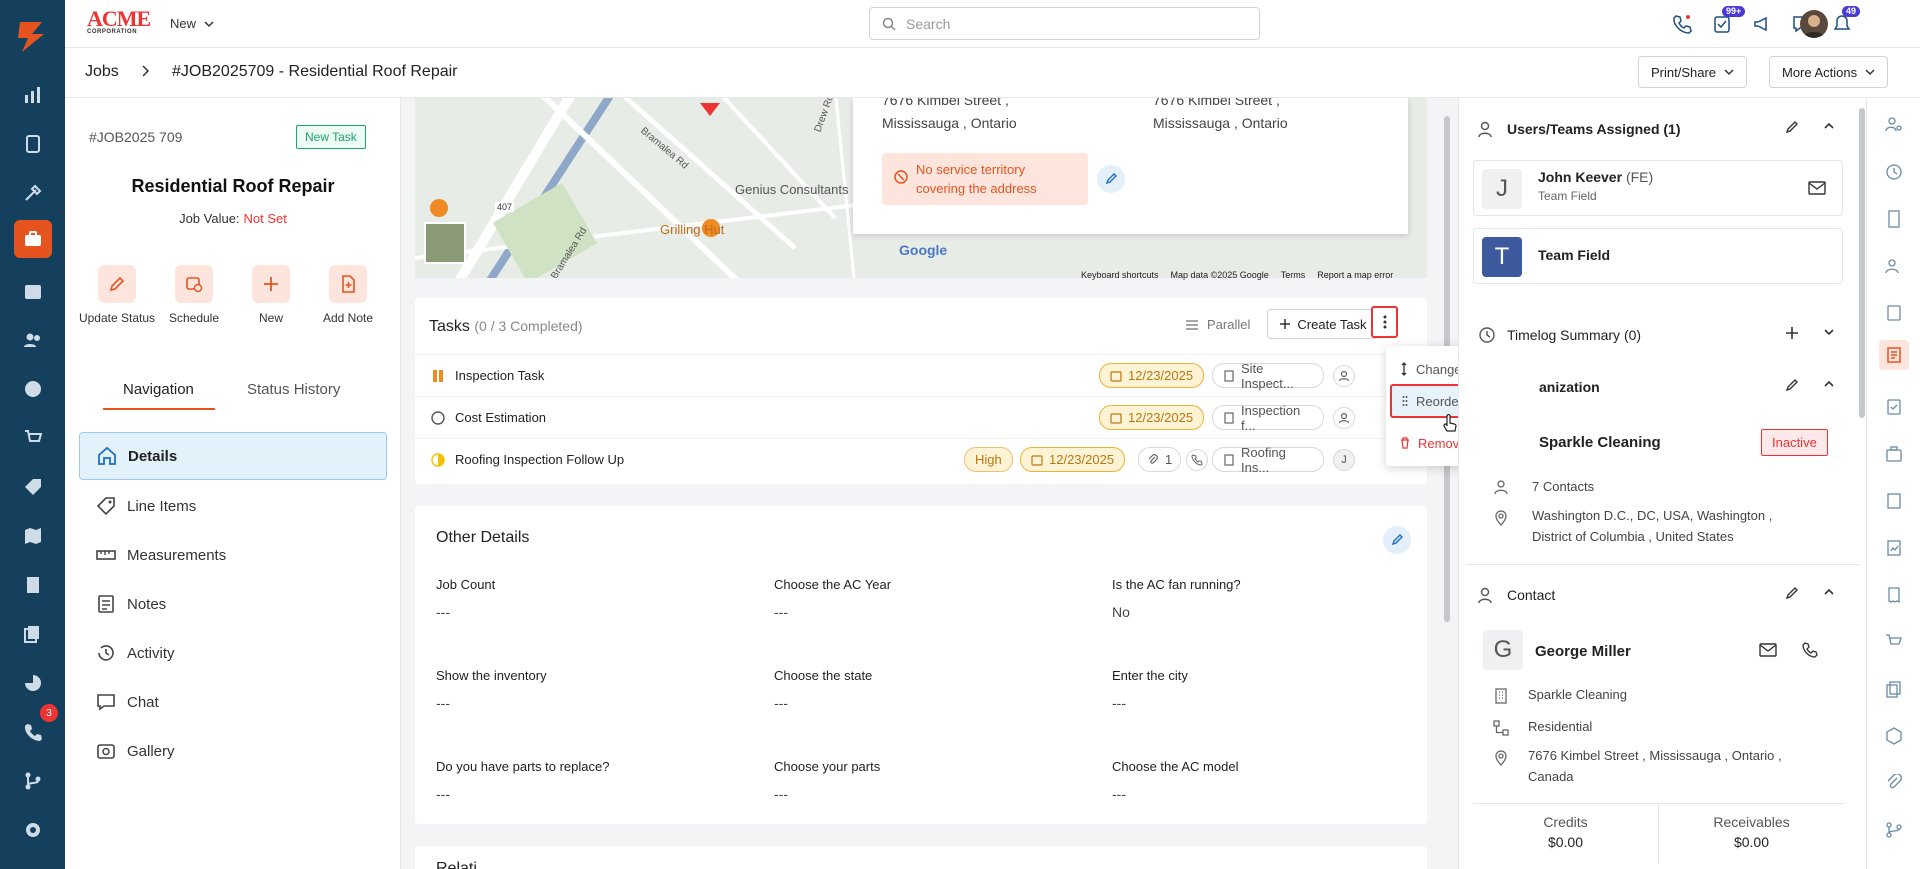  I want to click on schedule-button: Schedule, so click(194, 295).